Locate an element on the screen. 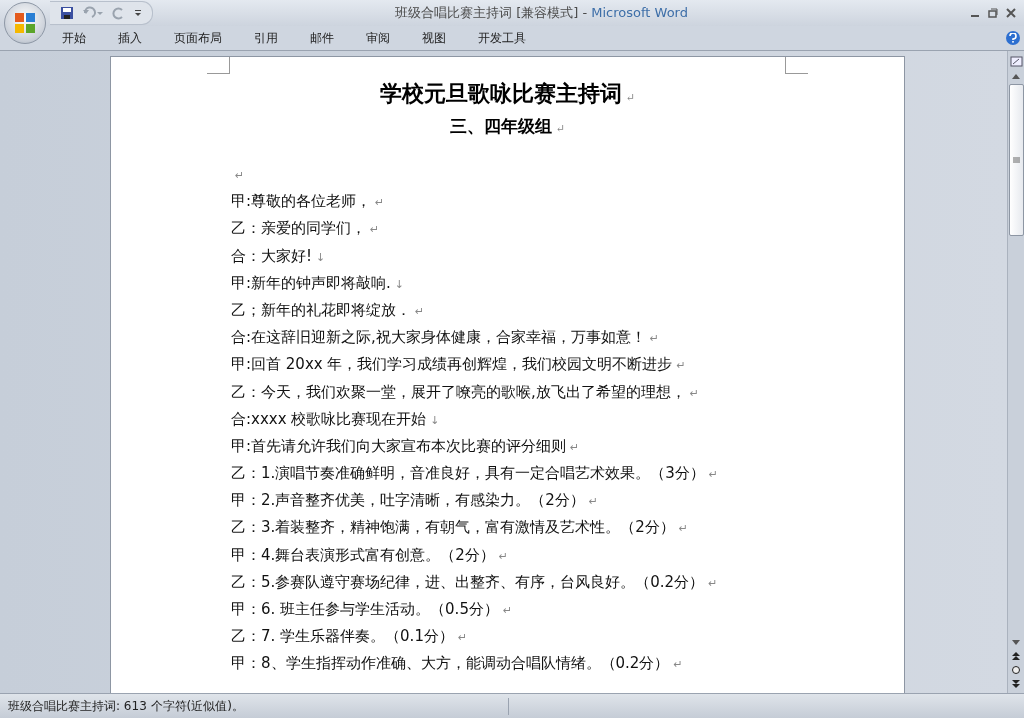 This screenshot has height=718, width=1024. ribbon-tab: 页面布局 is located at coordinates (198, 38).